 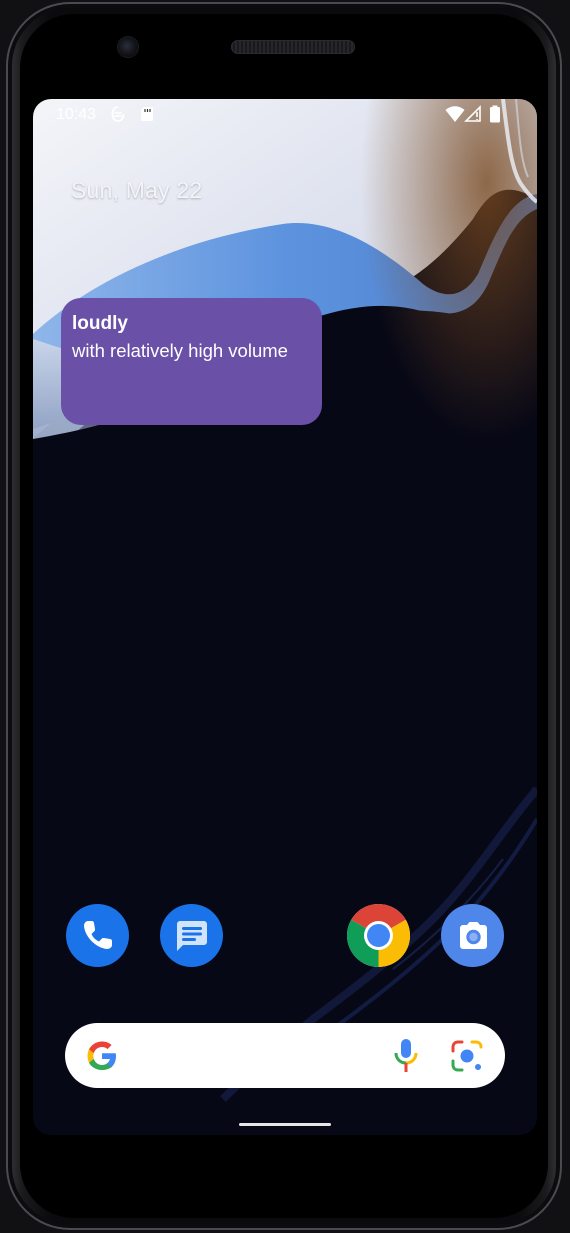 What do you see at coordinates (136, 190) in the screenshot?
I see `date-widget: Sun, May 22` at bounding box center [136, 190].